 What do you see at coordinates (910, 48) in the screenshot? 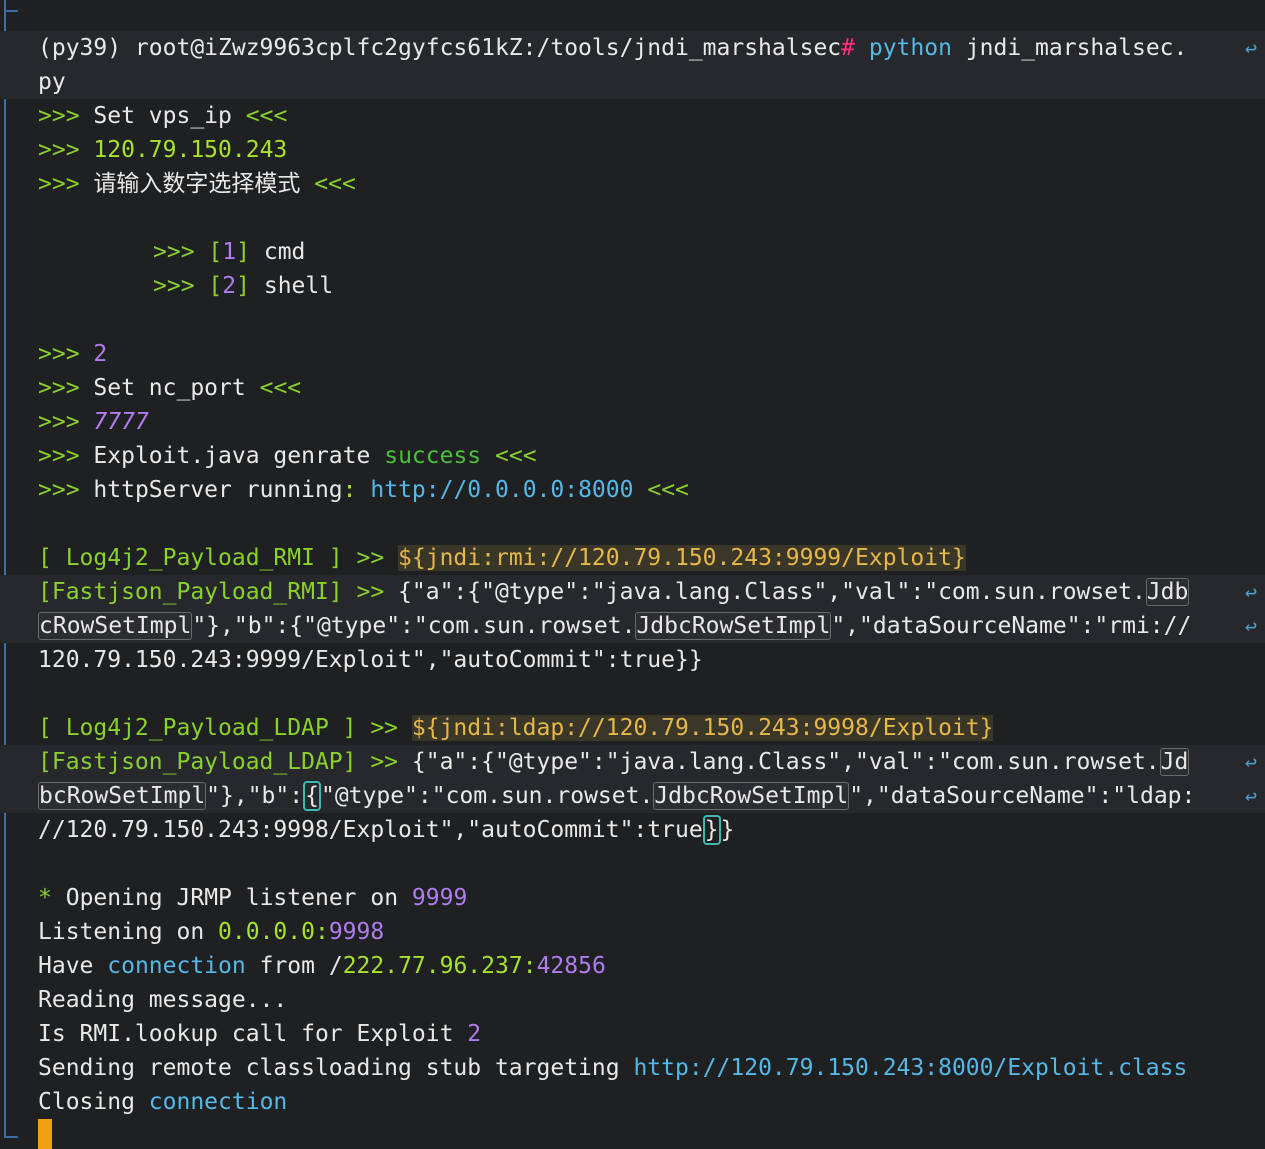
I see `python-command: python` at bounding box center [910, 48].